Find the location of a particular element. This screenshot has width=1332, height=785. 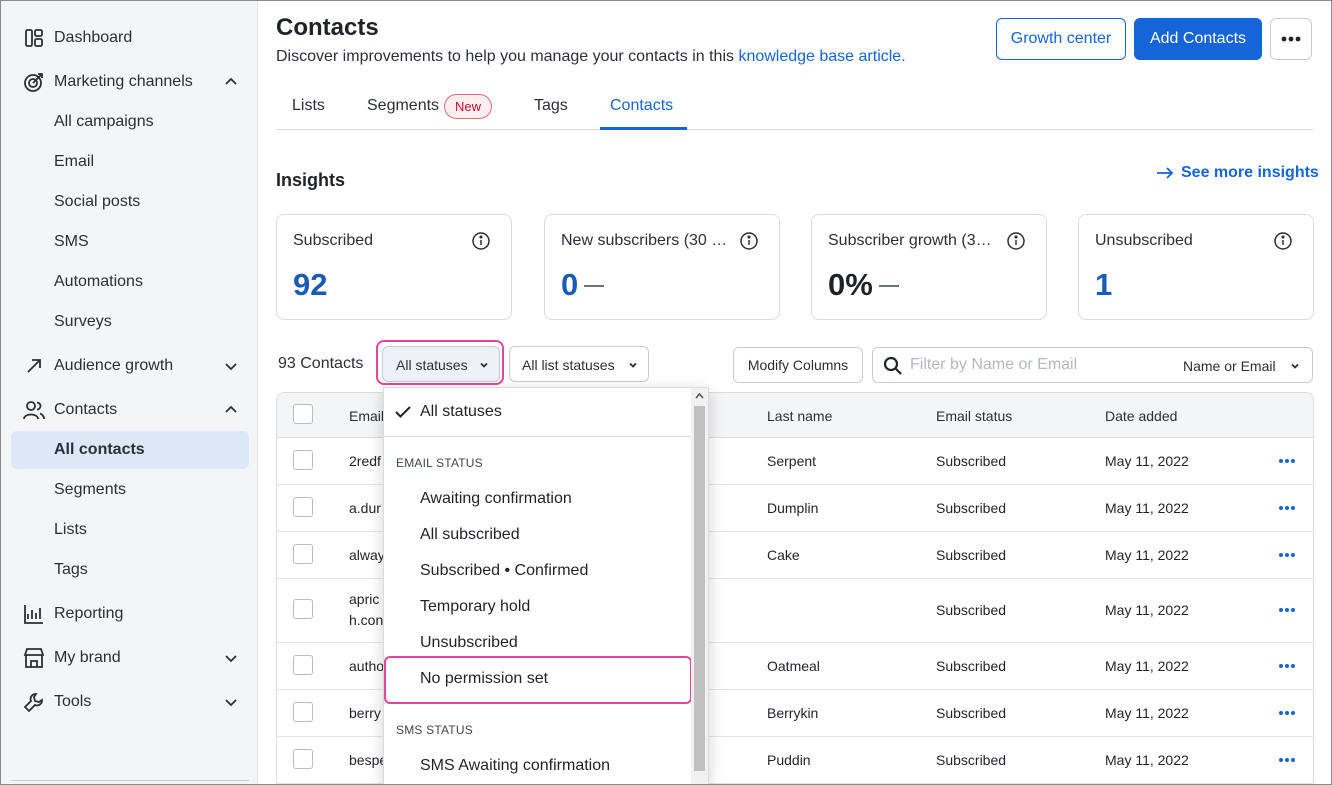

menu-divider is located at coordinates (538, 436).